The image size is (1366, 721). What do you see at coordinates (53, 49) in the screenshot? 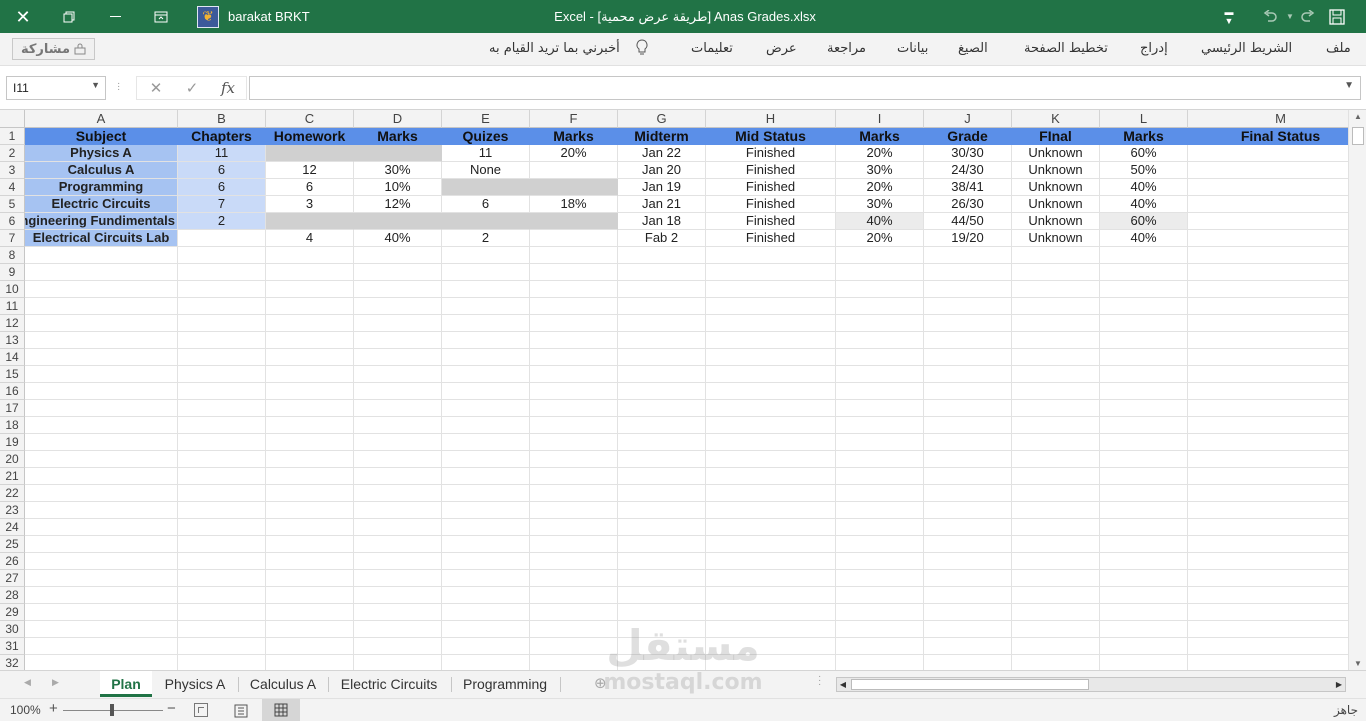
I see `share-button: مشاركة` at bounding box center [53, 49].